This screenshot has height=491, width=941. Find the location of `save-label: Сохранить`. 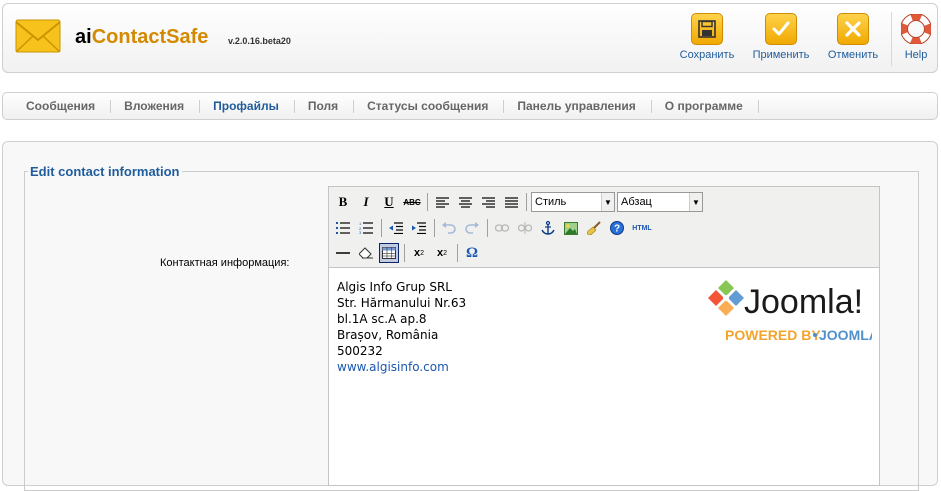

save-label: Сохранить is located at coordinates (707, 55).